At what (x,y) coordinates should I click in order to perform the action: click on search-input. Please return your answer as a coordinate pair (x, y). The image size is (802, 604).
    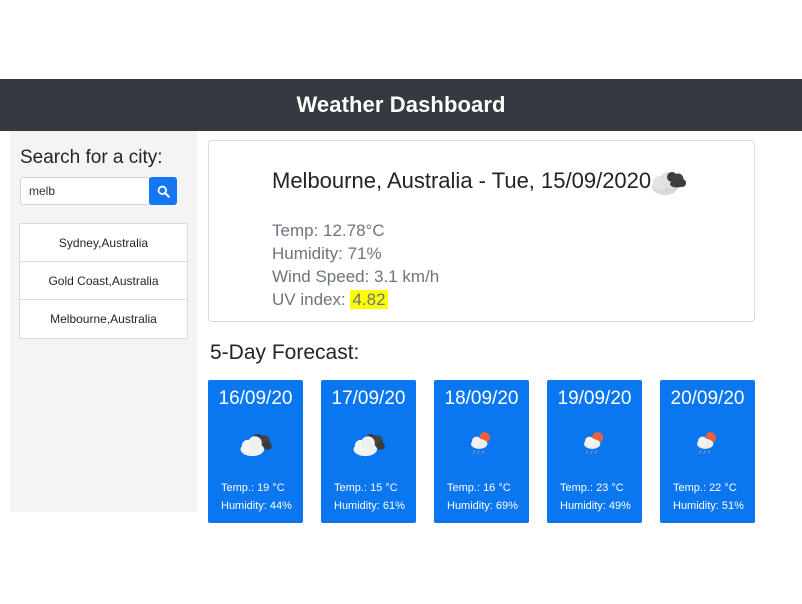
    Looking at the image, I should click on (85, 191).